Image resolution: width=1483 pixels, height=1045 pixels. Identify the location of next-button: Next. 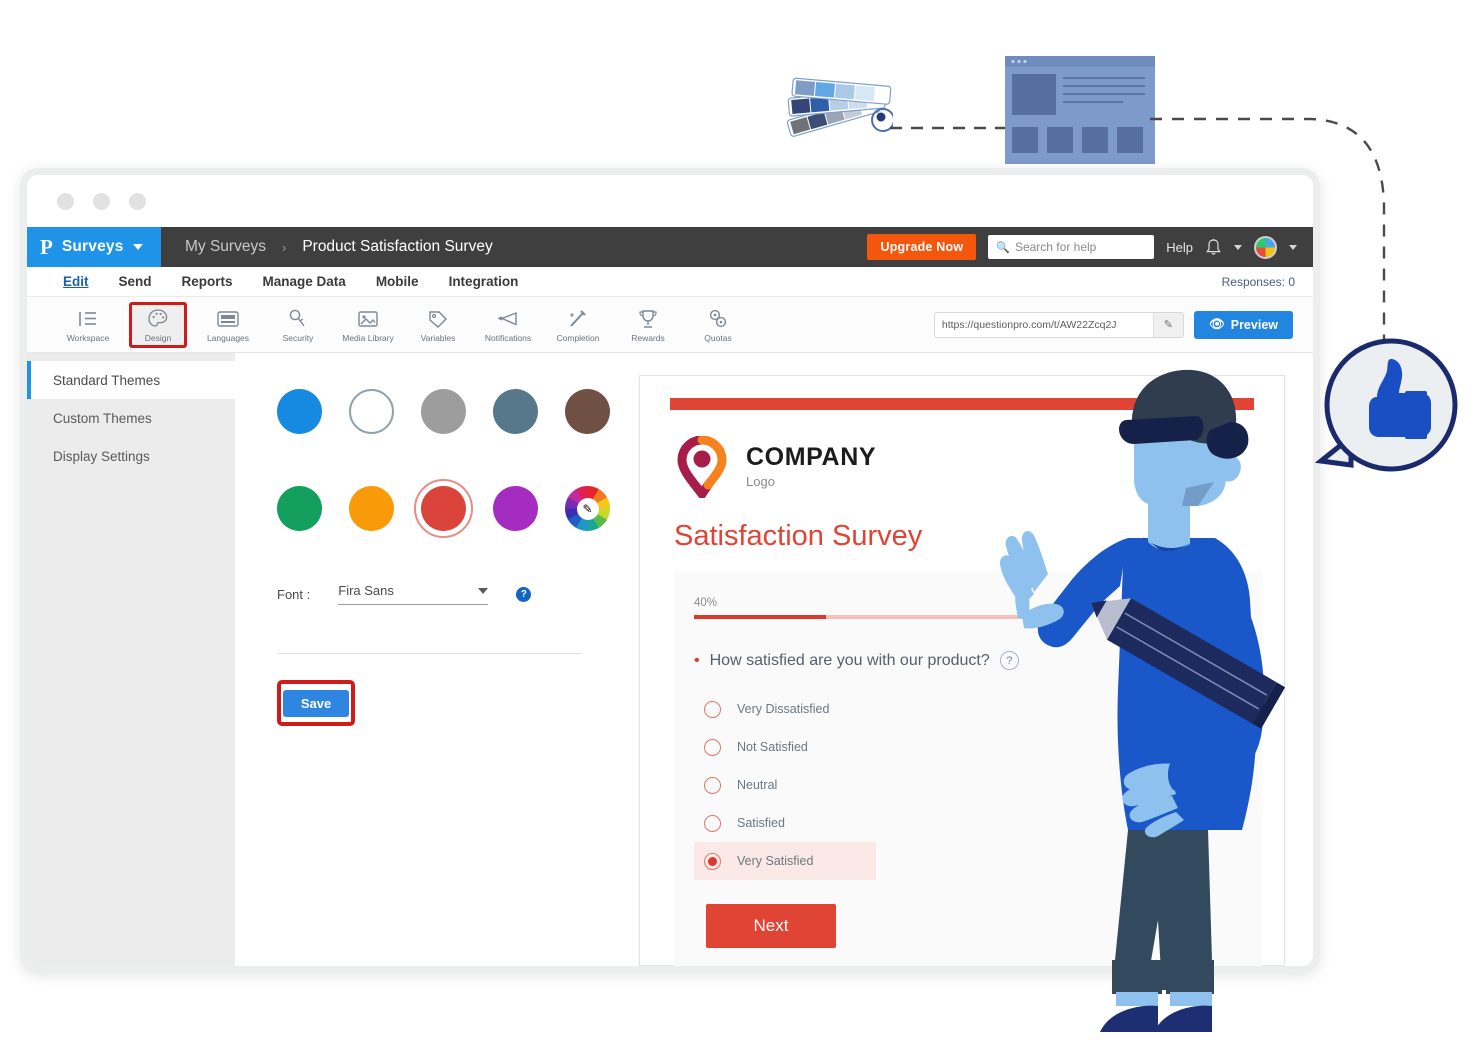
(771, 926).